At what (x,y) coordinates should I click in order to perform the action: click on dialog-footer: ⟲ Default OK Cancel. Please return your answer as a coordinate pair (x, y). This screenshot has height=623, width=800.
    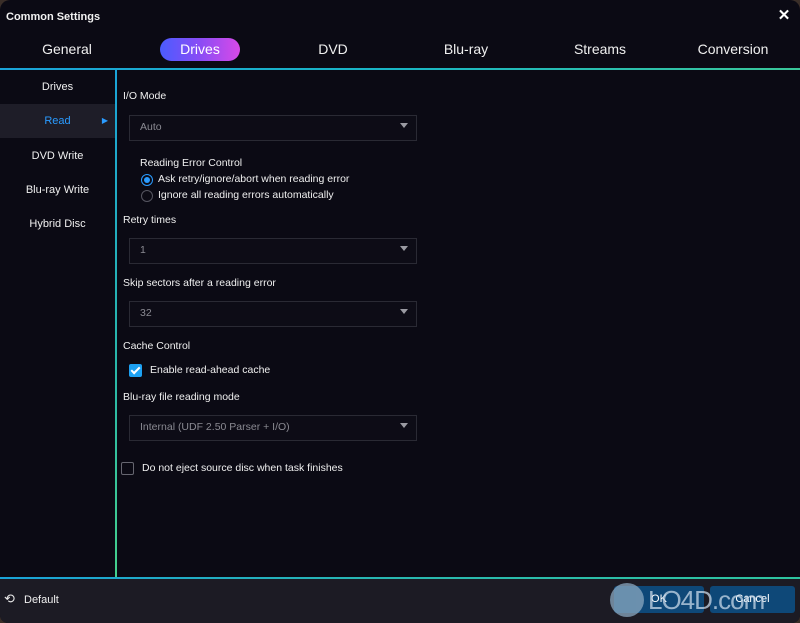
    Looking at the image, I should click on (400, 601).